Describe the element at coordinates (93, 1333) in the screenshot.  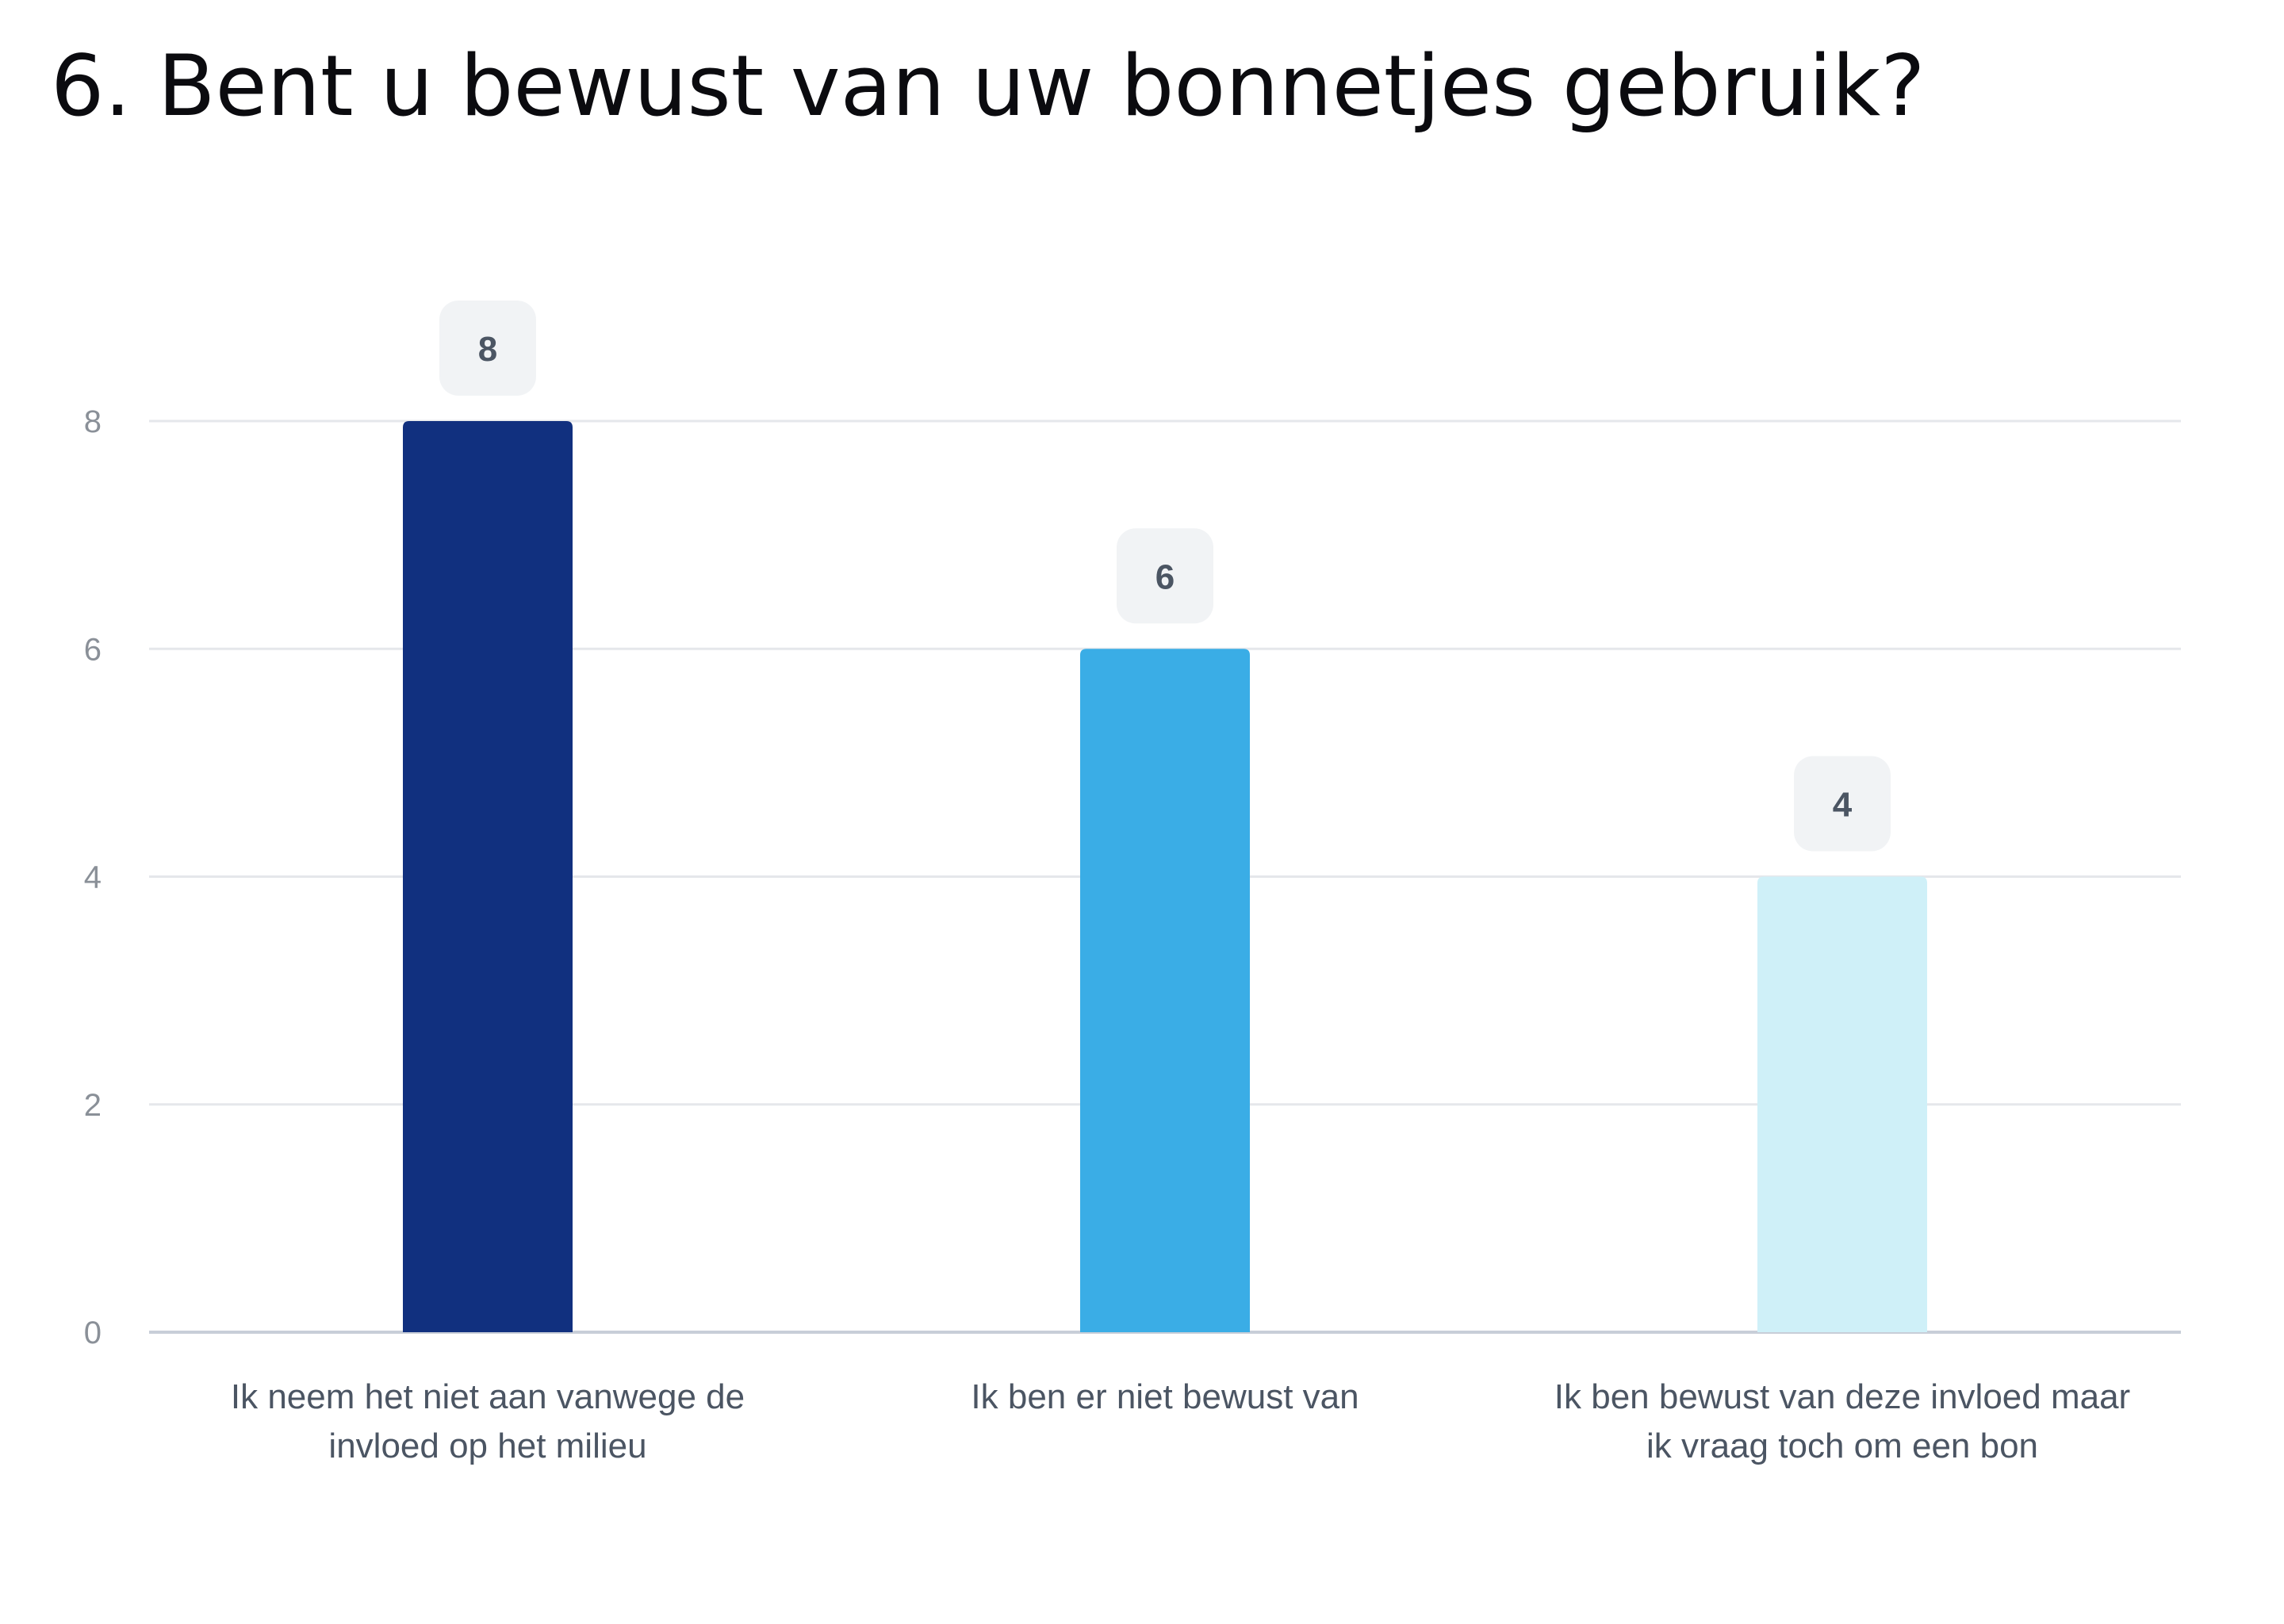
I see `y-tick-label: 0` at that location.